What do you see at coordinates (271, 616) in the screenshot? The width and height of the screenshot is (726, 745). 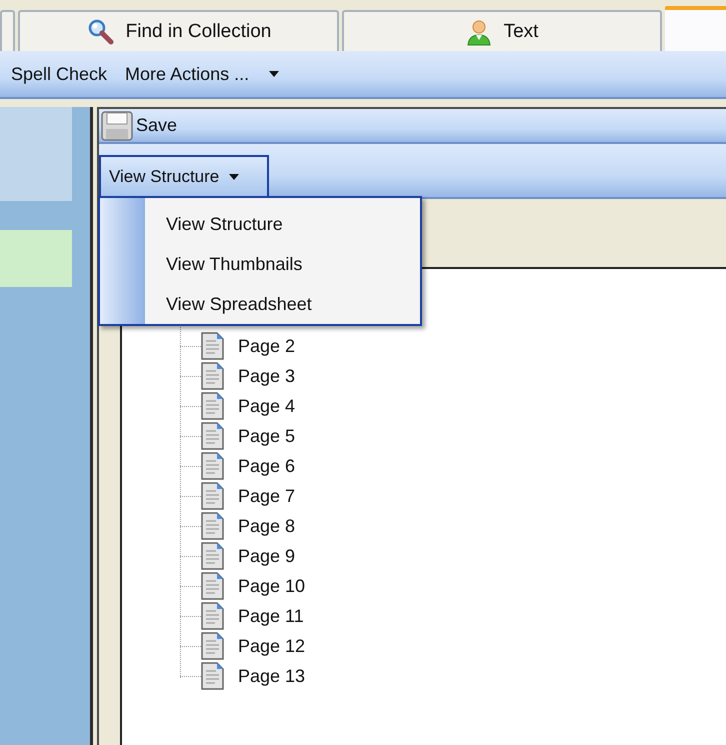 I see `tree-item: Page 11` at bounding box center [271, 616].